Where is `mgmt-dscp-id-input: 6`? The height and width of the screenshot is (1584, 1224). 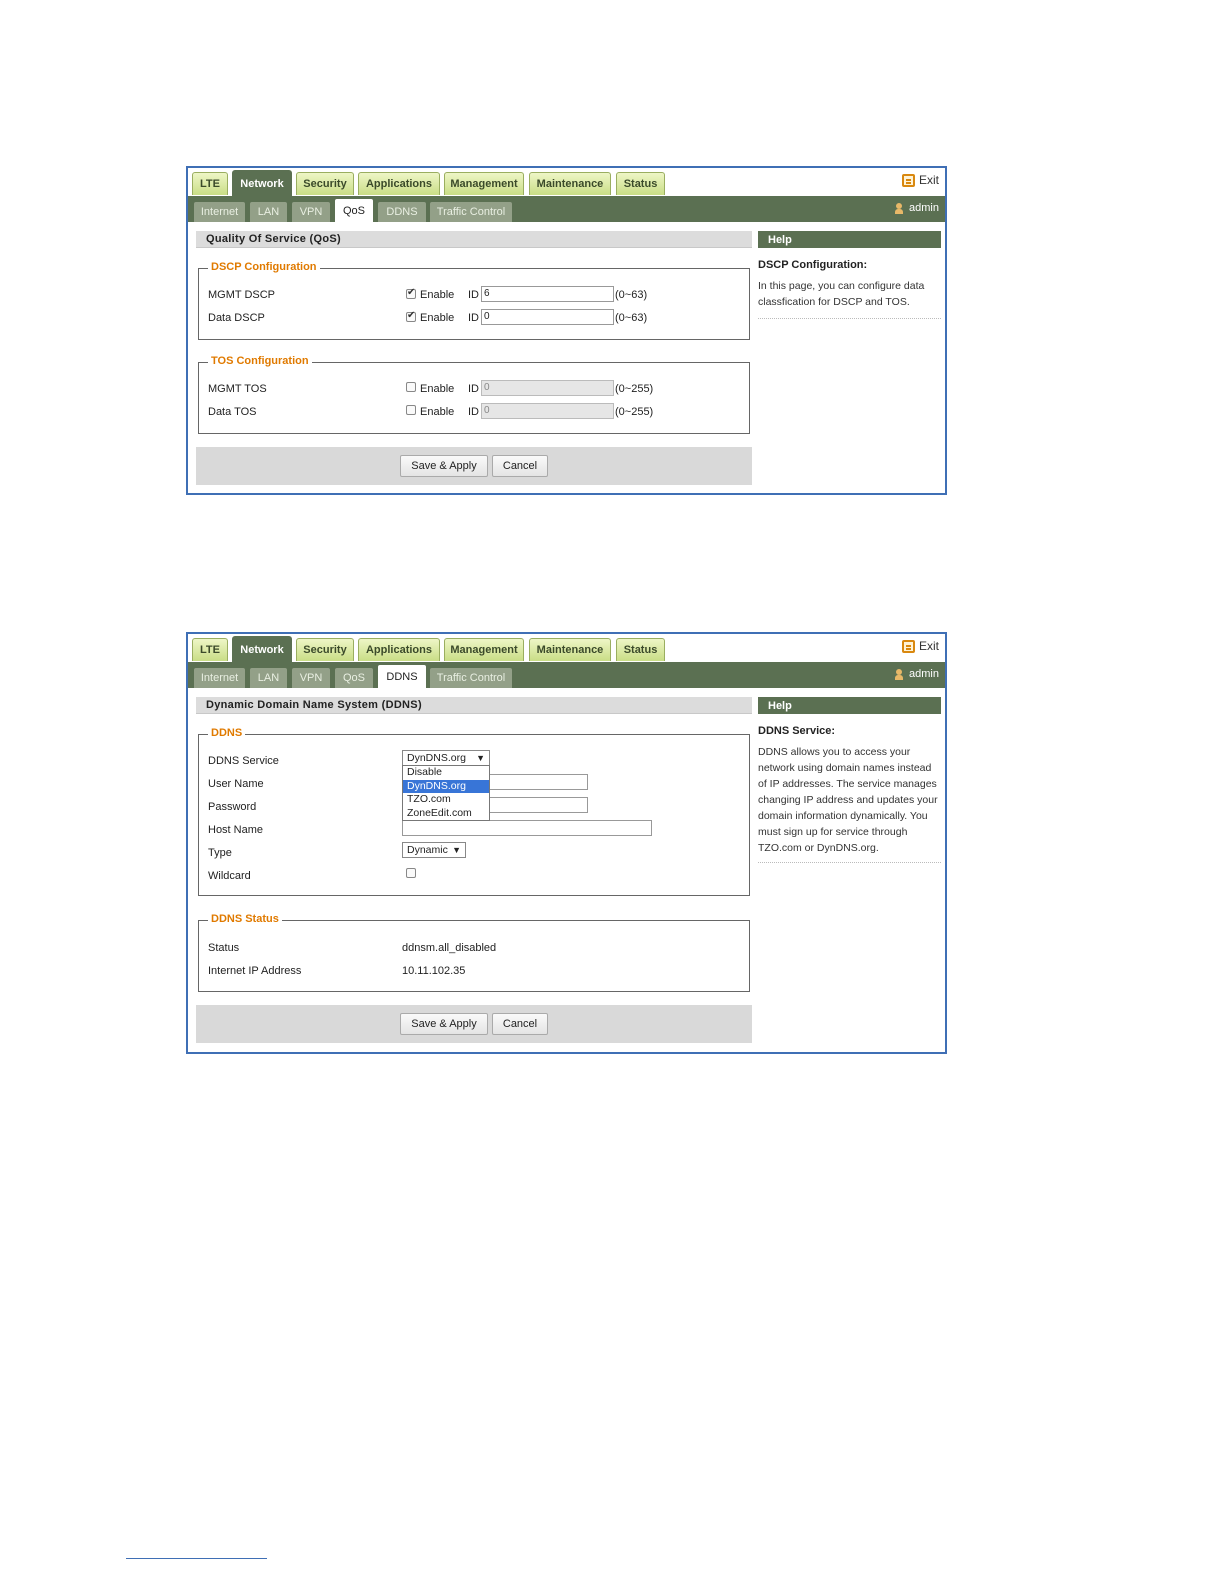 mgmt-dscp-id-input: 6 is located at coordinates (547, 294).